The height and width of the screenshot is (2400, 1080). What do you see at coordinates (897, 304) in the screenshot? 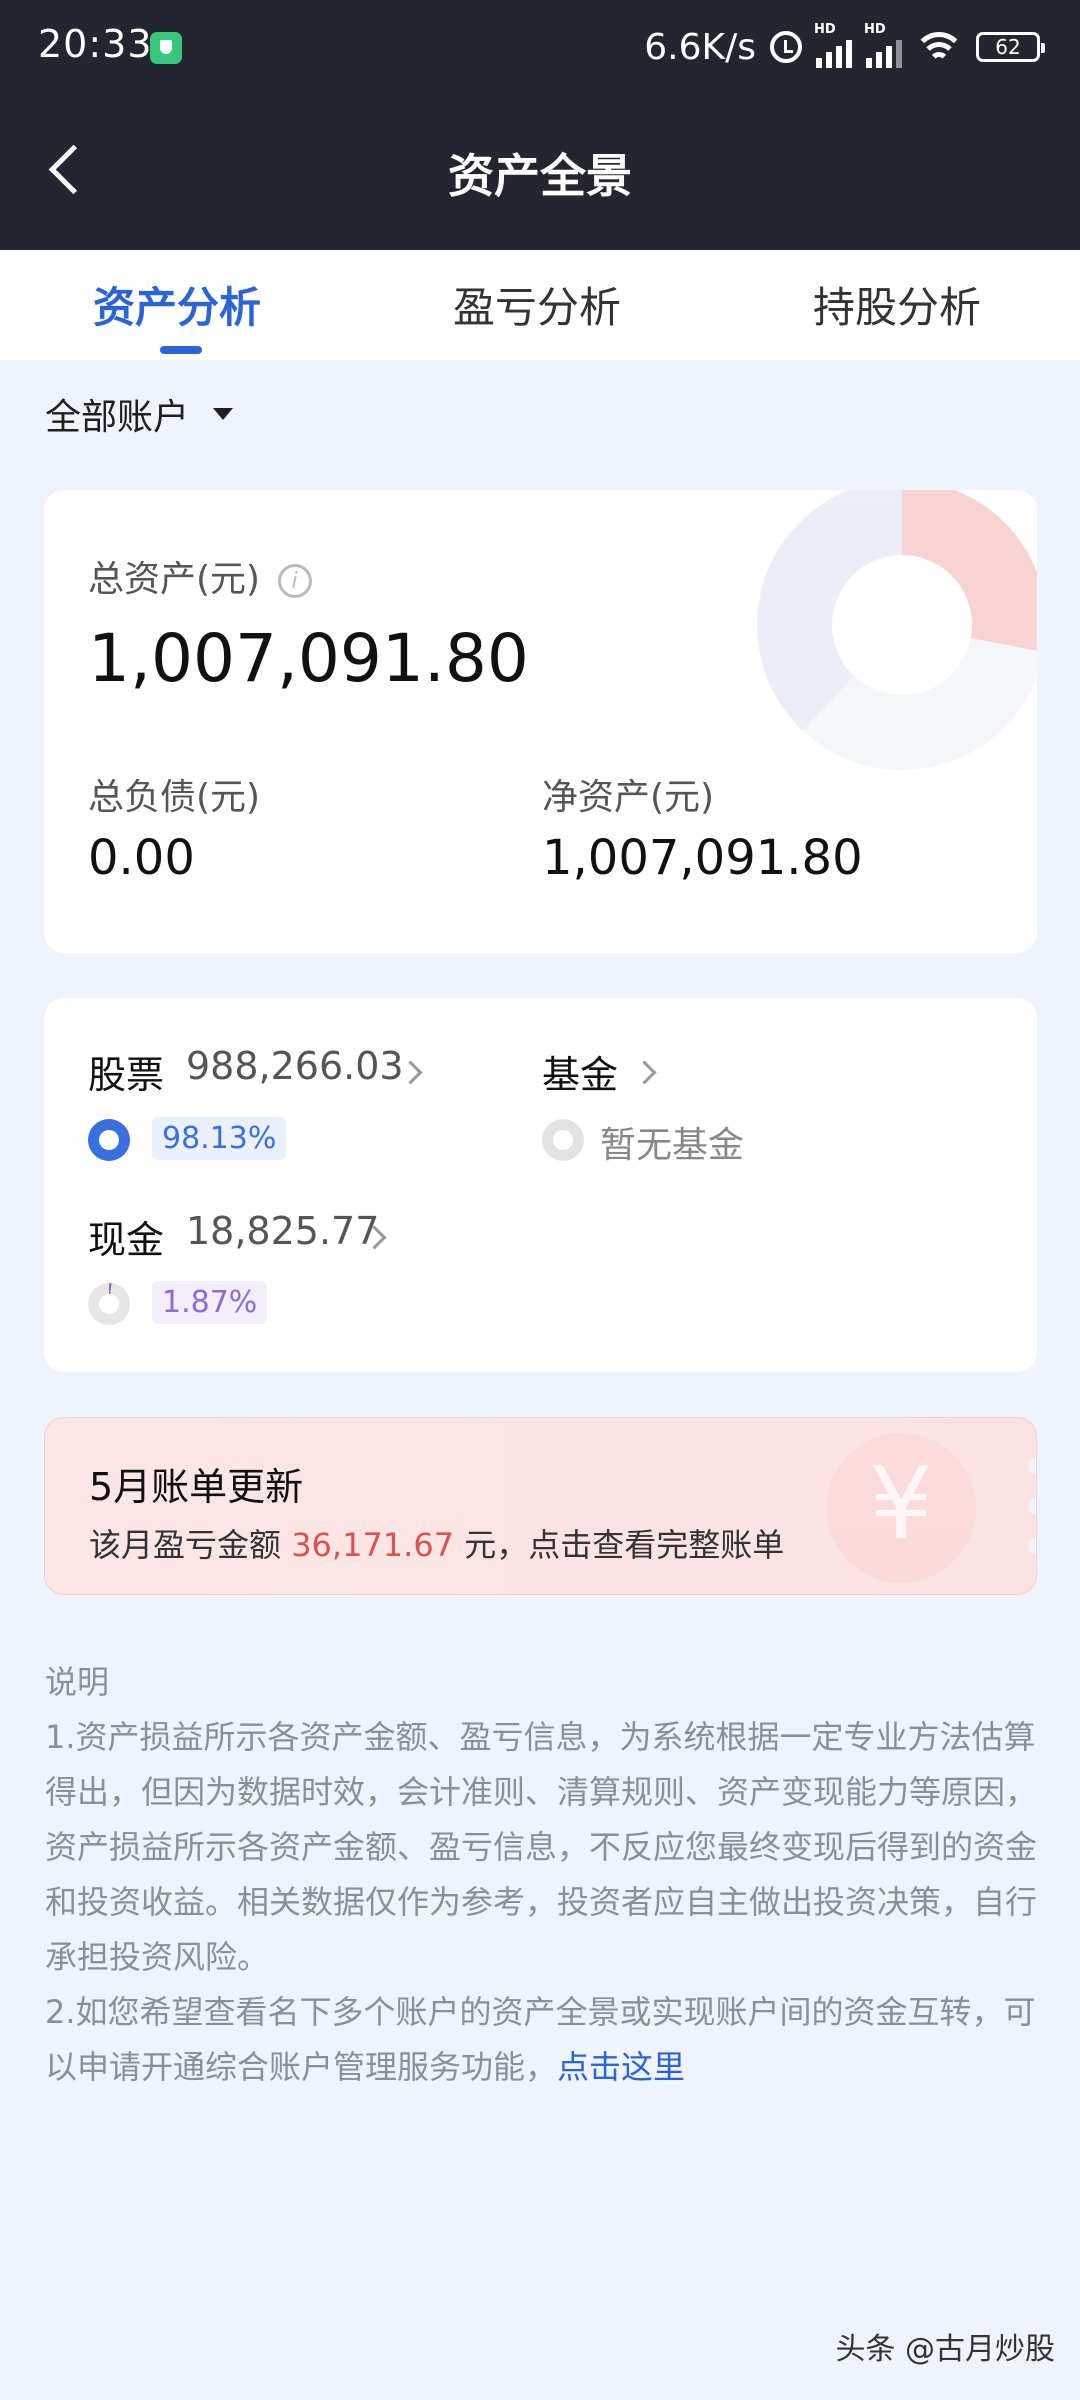
I see `tab-holding-analysis: 持股分析` at bounding box center [897, 304].